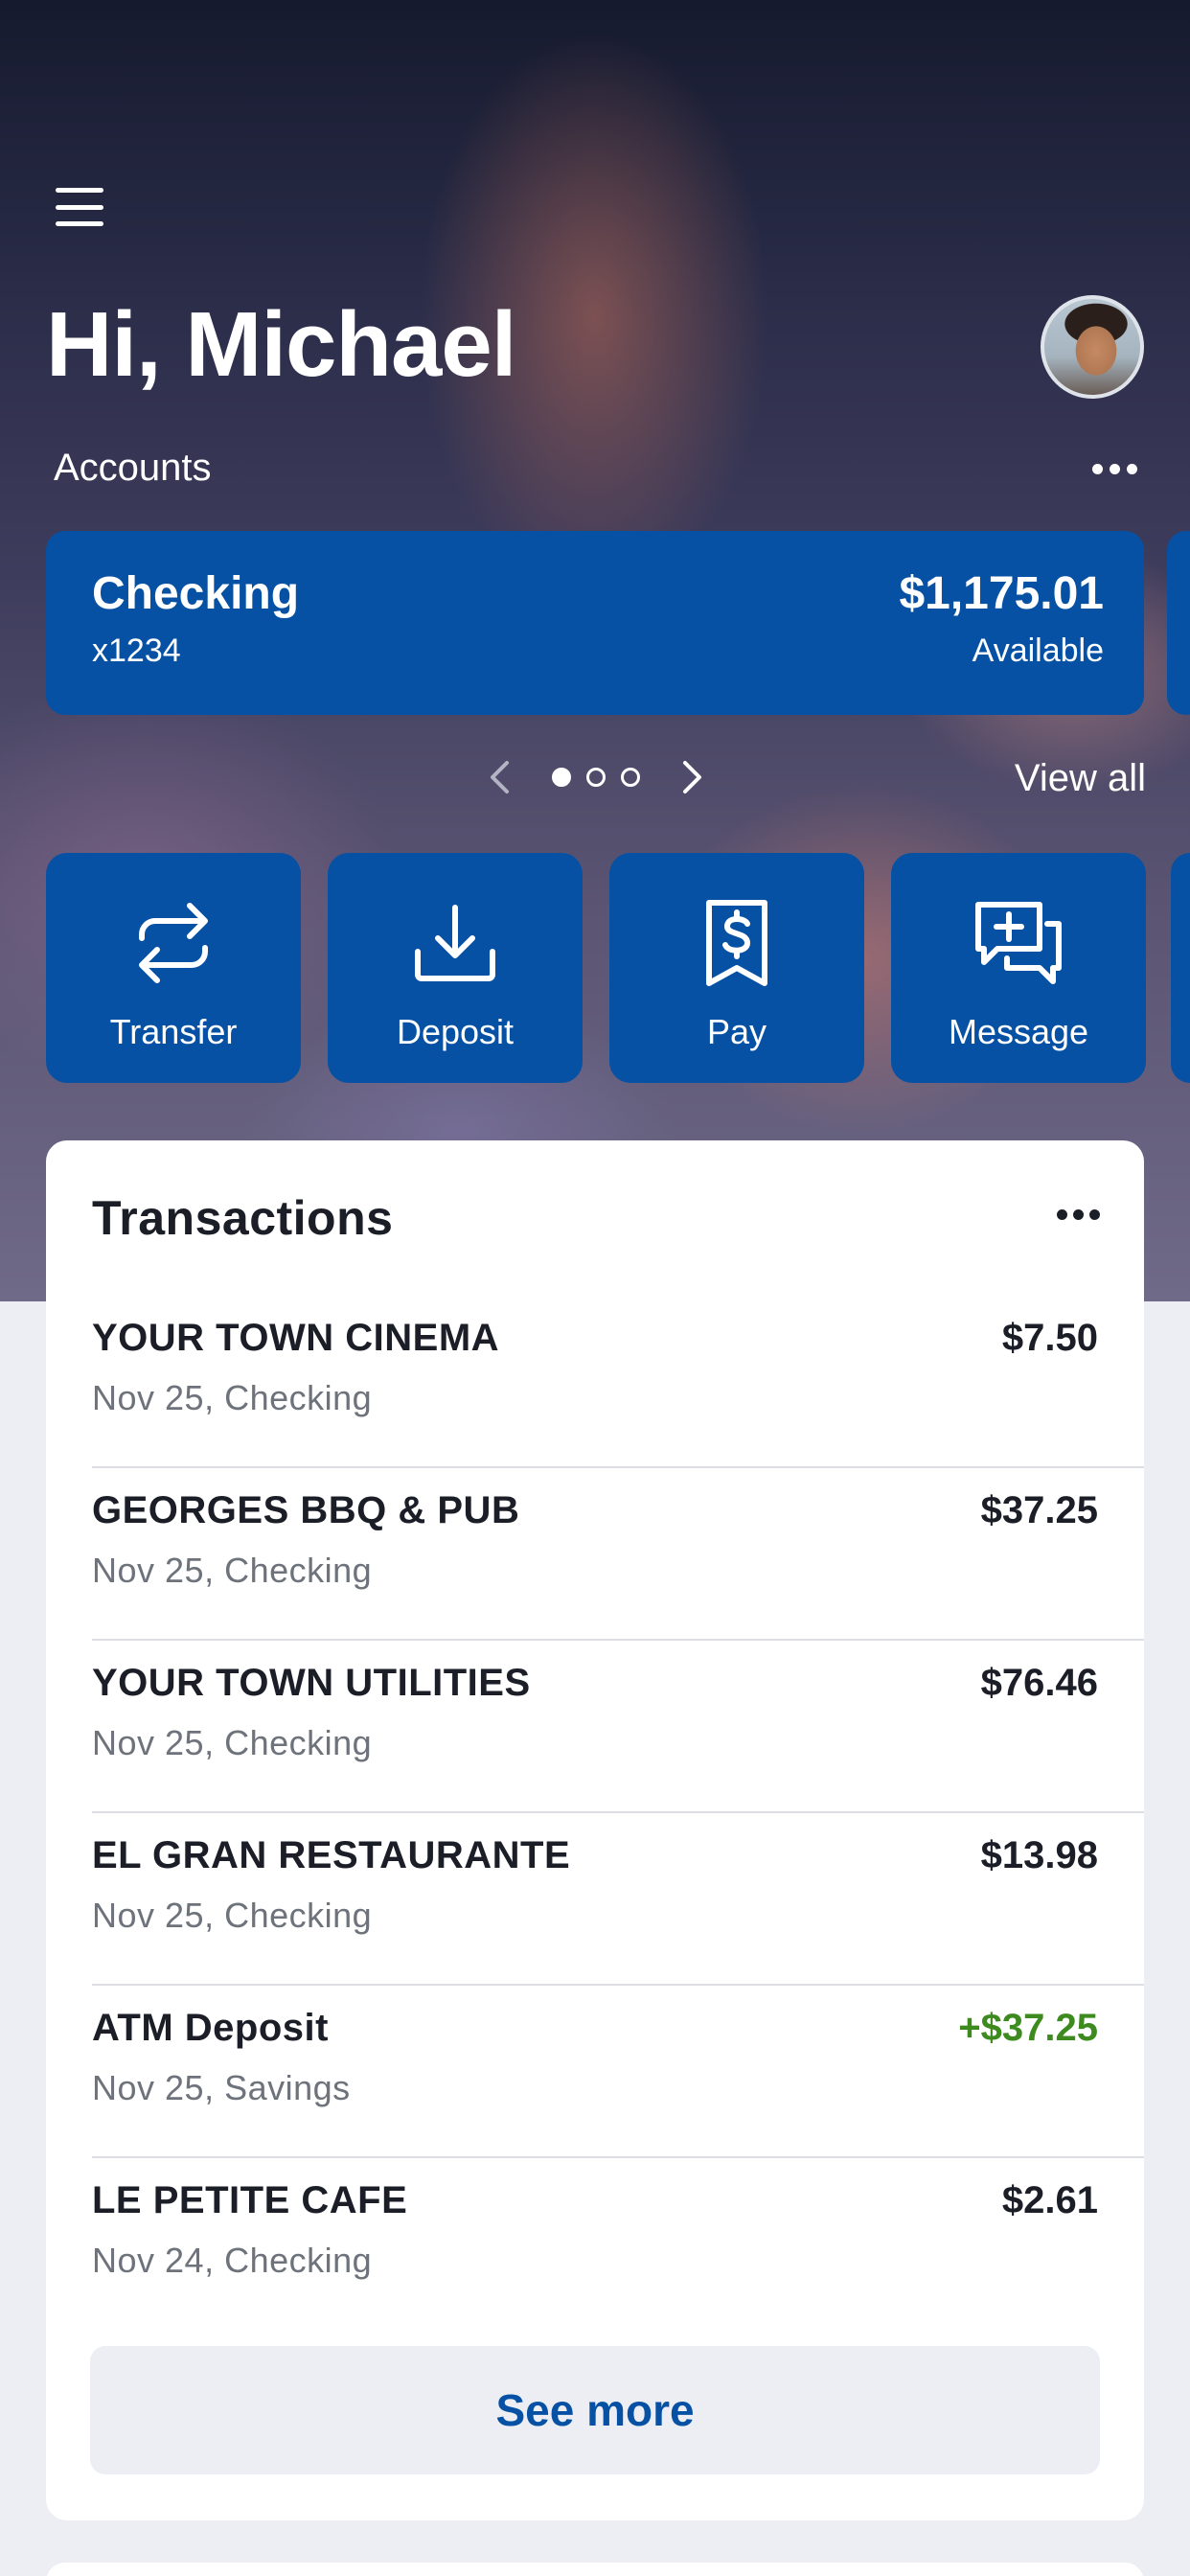 The image size is (1190, 2576). Describe the element at coordinates (1018, 1031) in the screenshot. I see `message-label: Message` at that location.